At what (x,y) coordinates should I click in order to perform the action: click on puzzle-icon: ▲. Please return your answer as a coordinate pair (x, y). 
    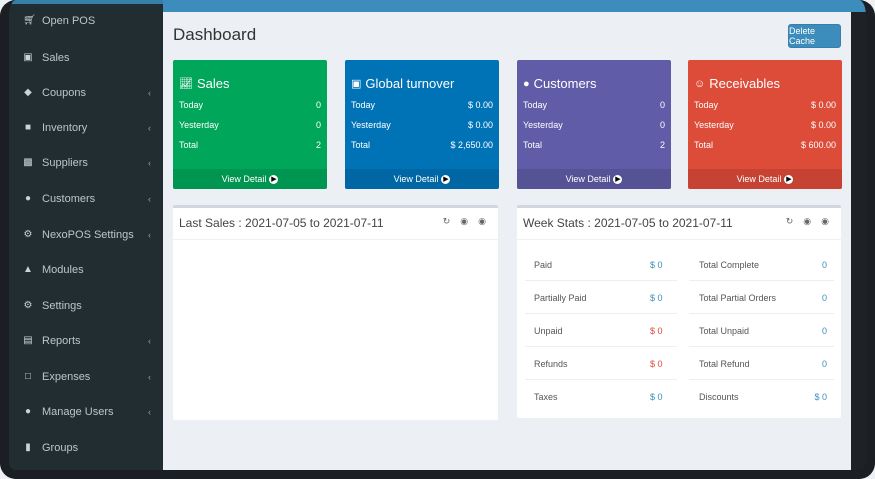
    Looking at the image, I should click on (28, 269).